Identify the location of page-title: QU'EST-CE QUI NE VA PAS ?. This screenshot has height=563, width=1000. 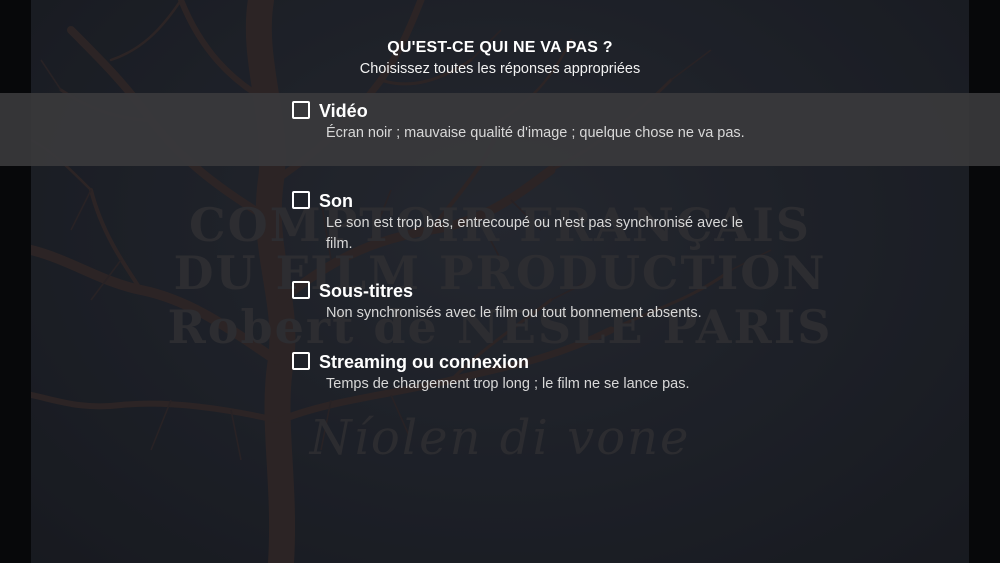
(500, 47).